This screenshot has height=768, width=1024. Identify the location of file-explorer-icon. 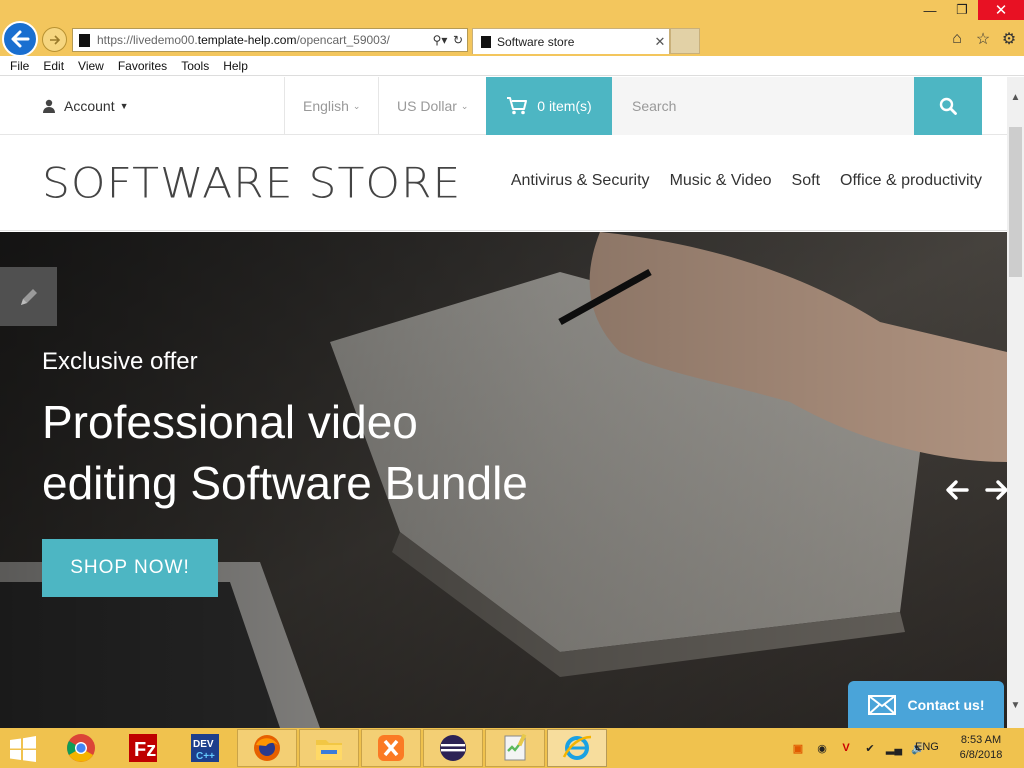
(329, 750).